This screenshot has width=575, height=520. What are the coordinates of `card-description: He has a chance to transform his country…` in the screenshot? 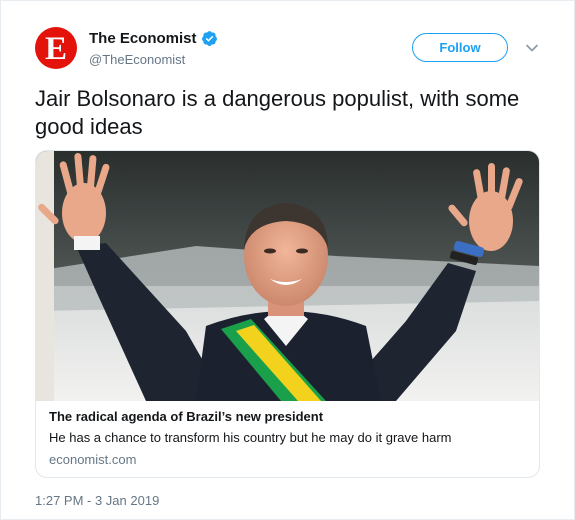 It's located at (250, 437).